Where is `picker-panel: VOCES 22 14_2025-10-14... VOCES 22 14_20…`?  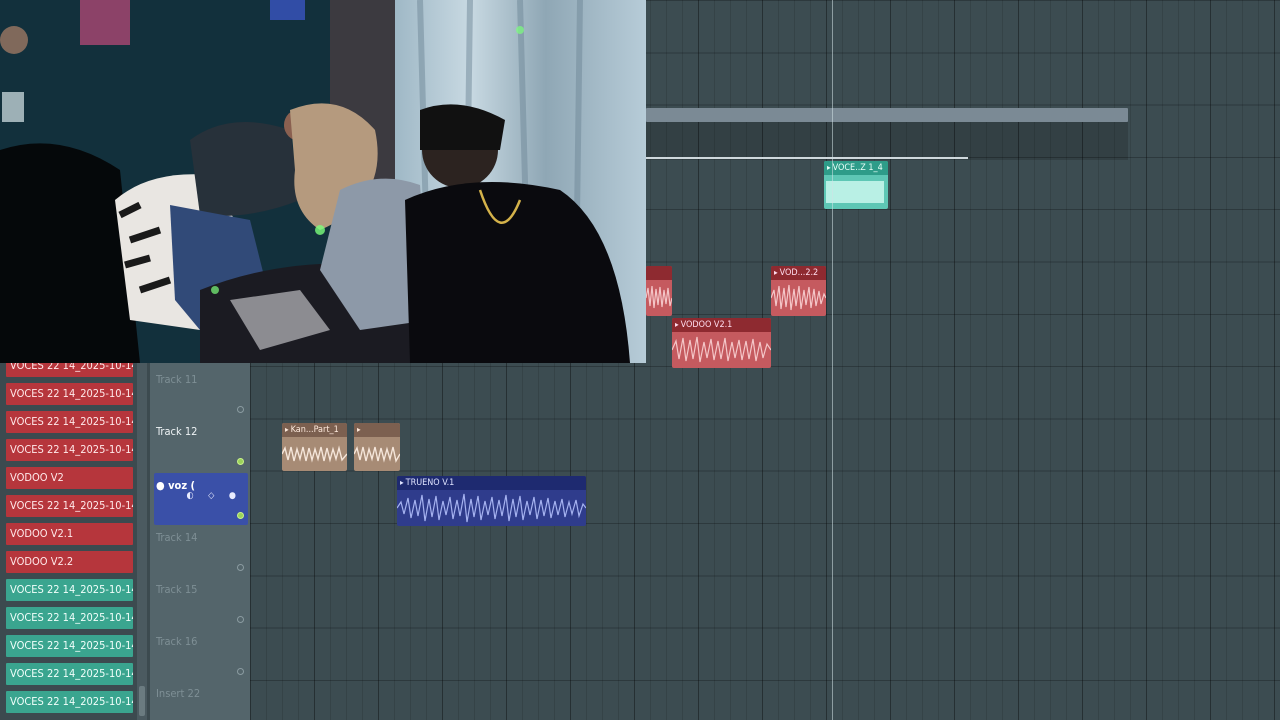
picker-panel: VOCES 22 14_2025-10-14... VOCES 22 14_20… is located at coordinates (75, 537).